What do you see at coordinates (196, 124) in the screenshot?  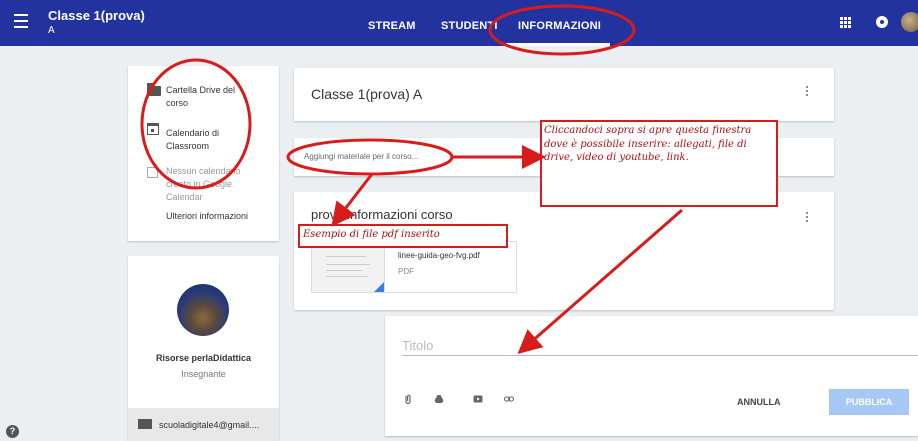 I see `sidebar-highlight-ellipse` at bounding box center [196, 124].